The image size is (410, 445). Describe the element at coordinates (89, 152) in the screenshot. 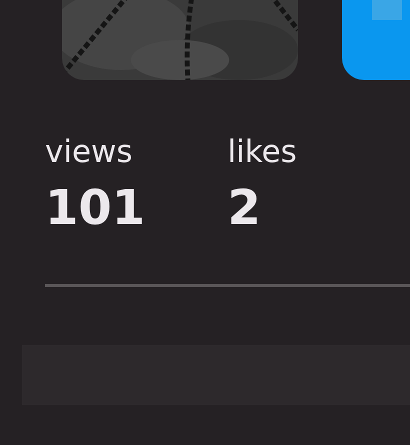

I see `stat-label: views` at that location.